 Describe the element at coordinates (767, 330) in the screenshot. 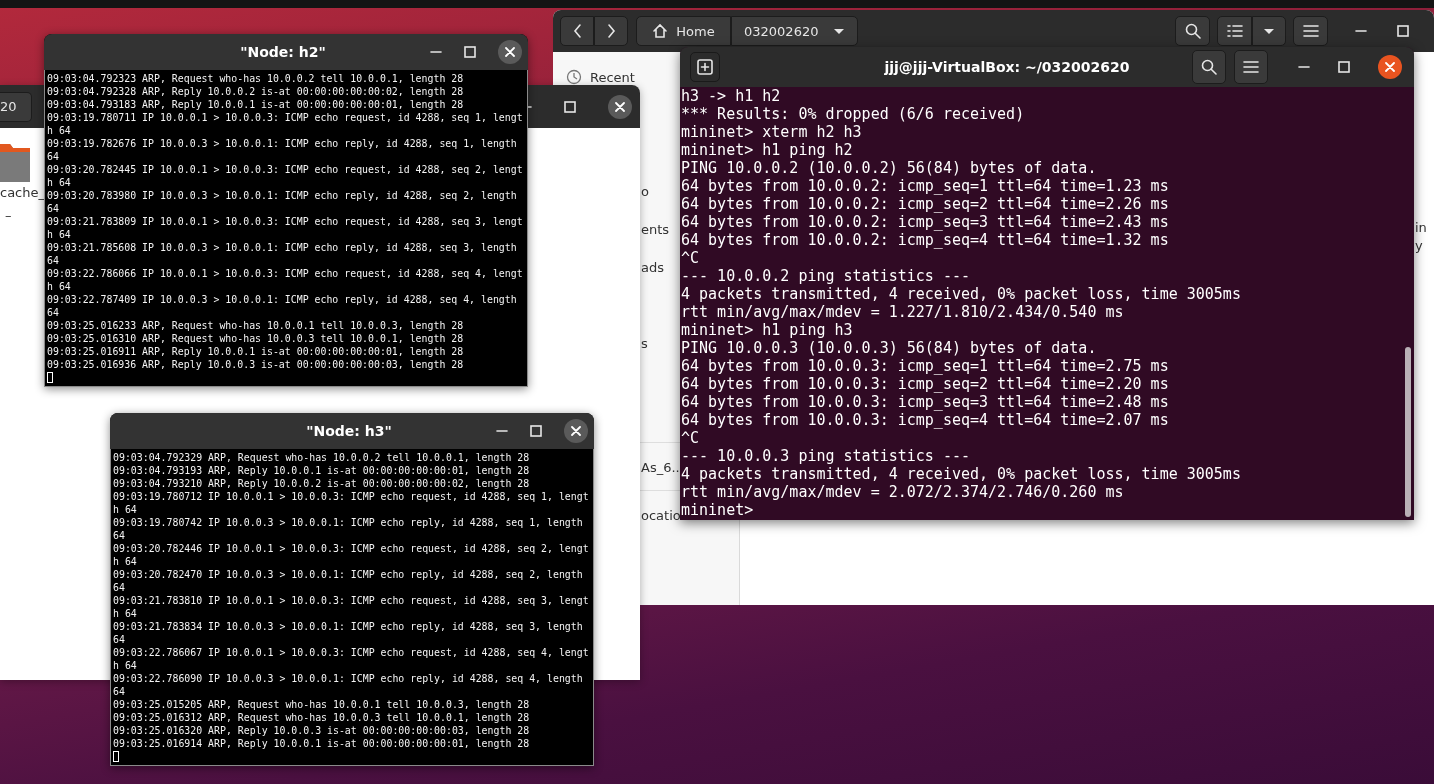

I see `output-line: mininet> h1 ping h3` at that location.